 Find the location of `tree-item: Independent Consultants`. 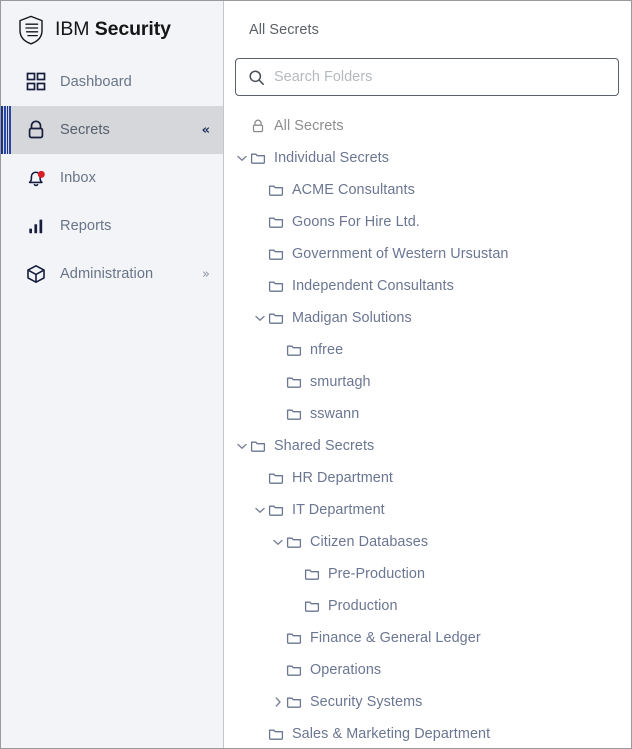

tree-item: Independent Consultants is located at coordinates (427, 286).